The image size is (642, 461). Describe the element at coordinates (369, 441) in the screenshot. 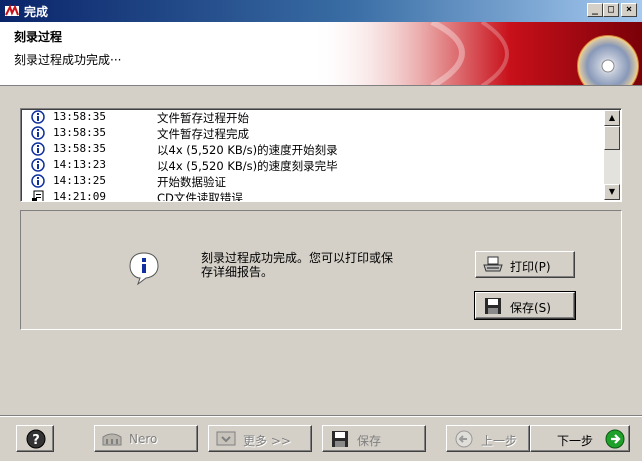

I see `save-button-label: 保存` at that location.